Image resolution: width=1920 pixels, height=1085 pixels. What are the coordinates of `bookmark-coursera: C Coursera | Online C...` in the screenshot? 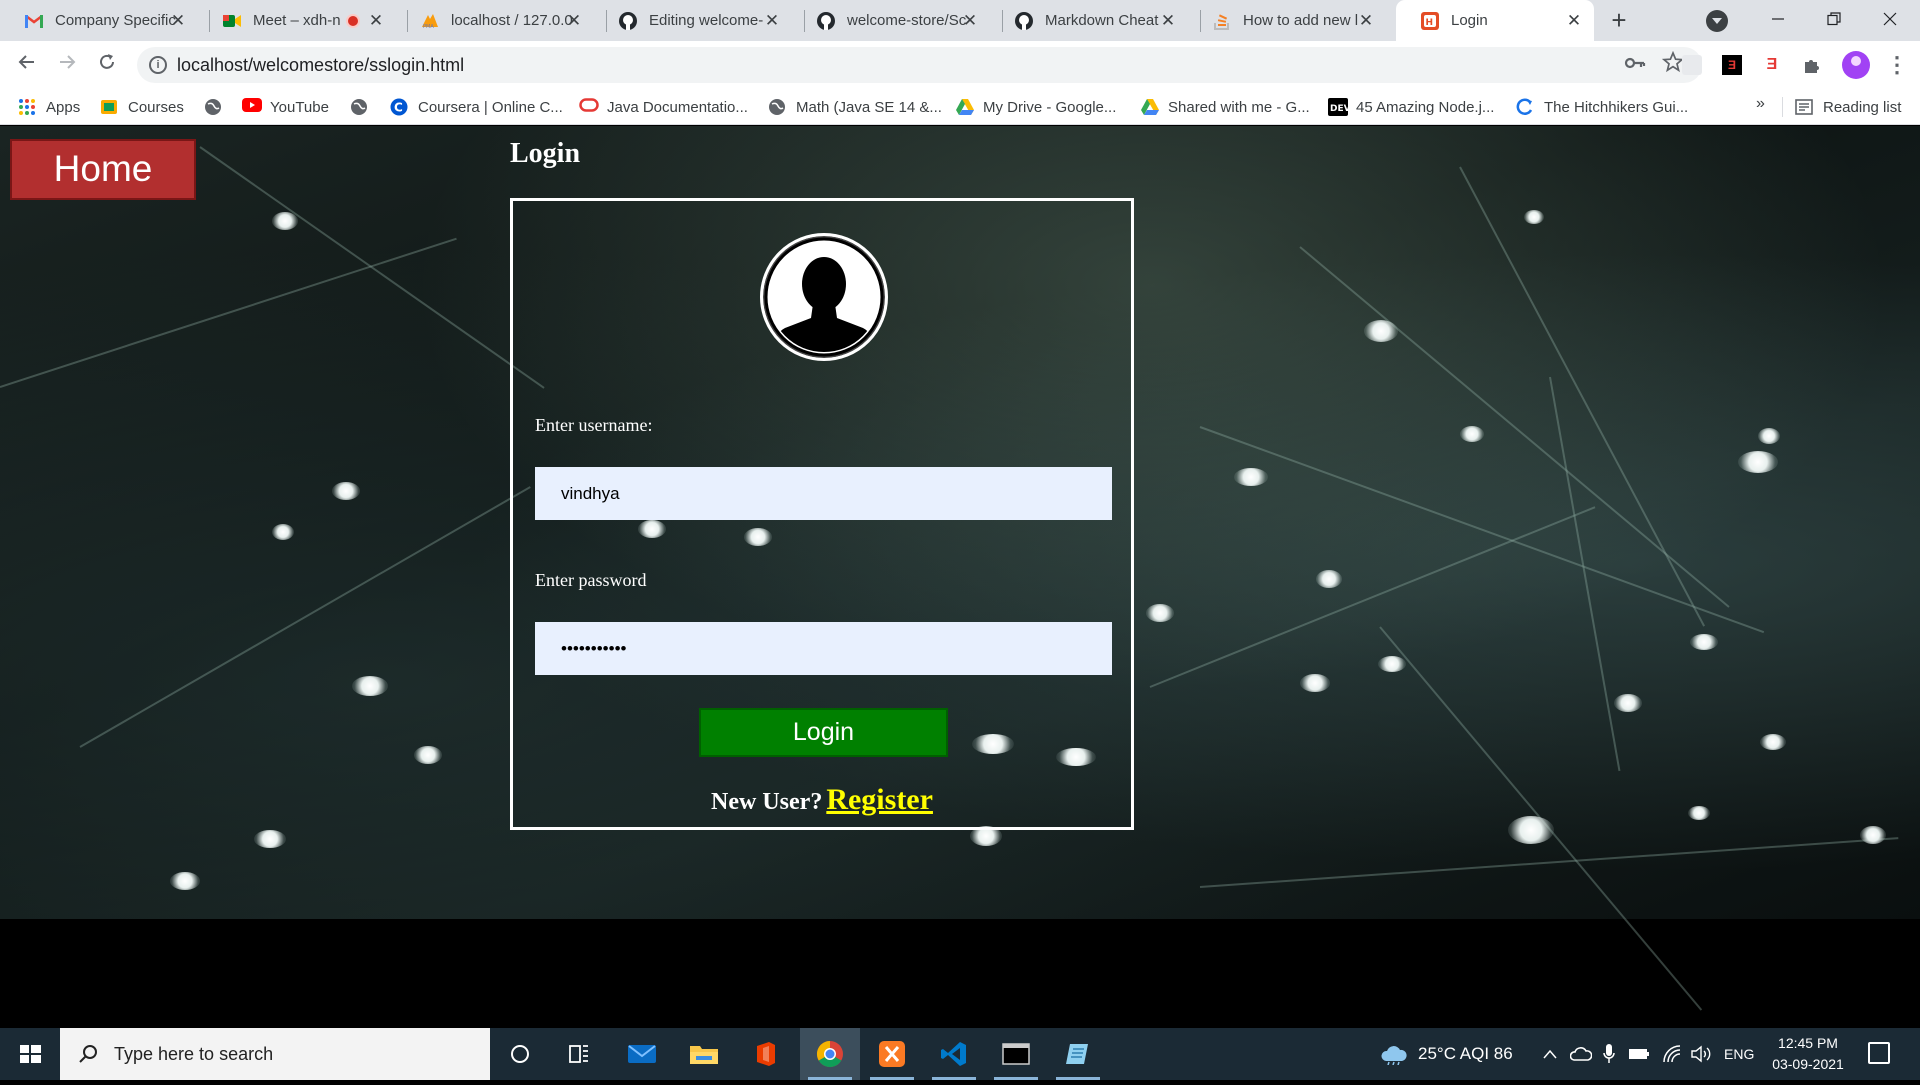 It's located at (476, 107).